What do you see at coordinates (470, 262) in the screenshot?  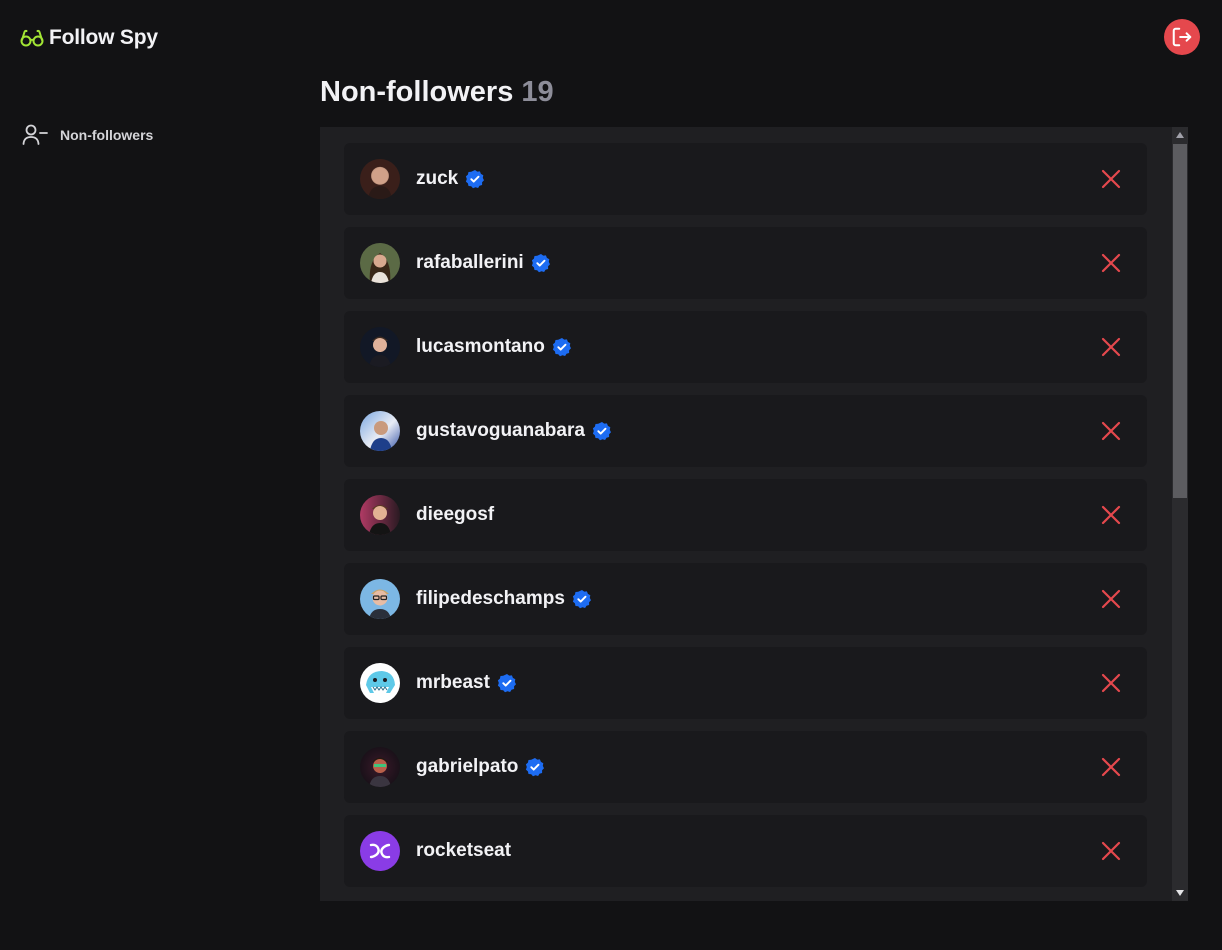 I see `username: rafaballerini` at bounding box center [470, 262].